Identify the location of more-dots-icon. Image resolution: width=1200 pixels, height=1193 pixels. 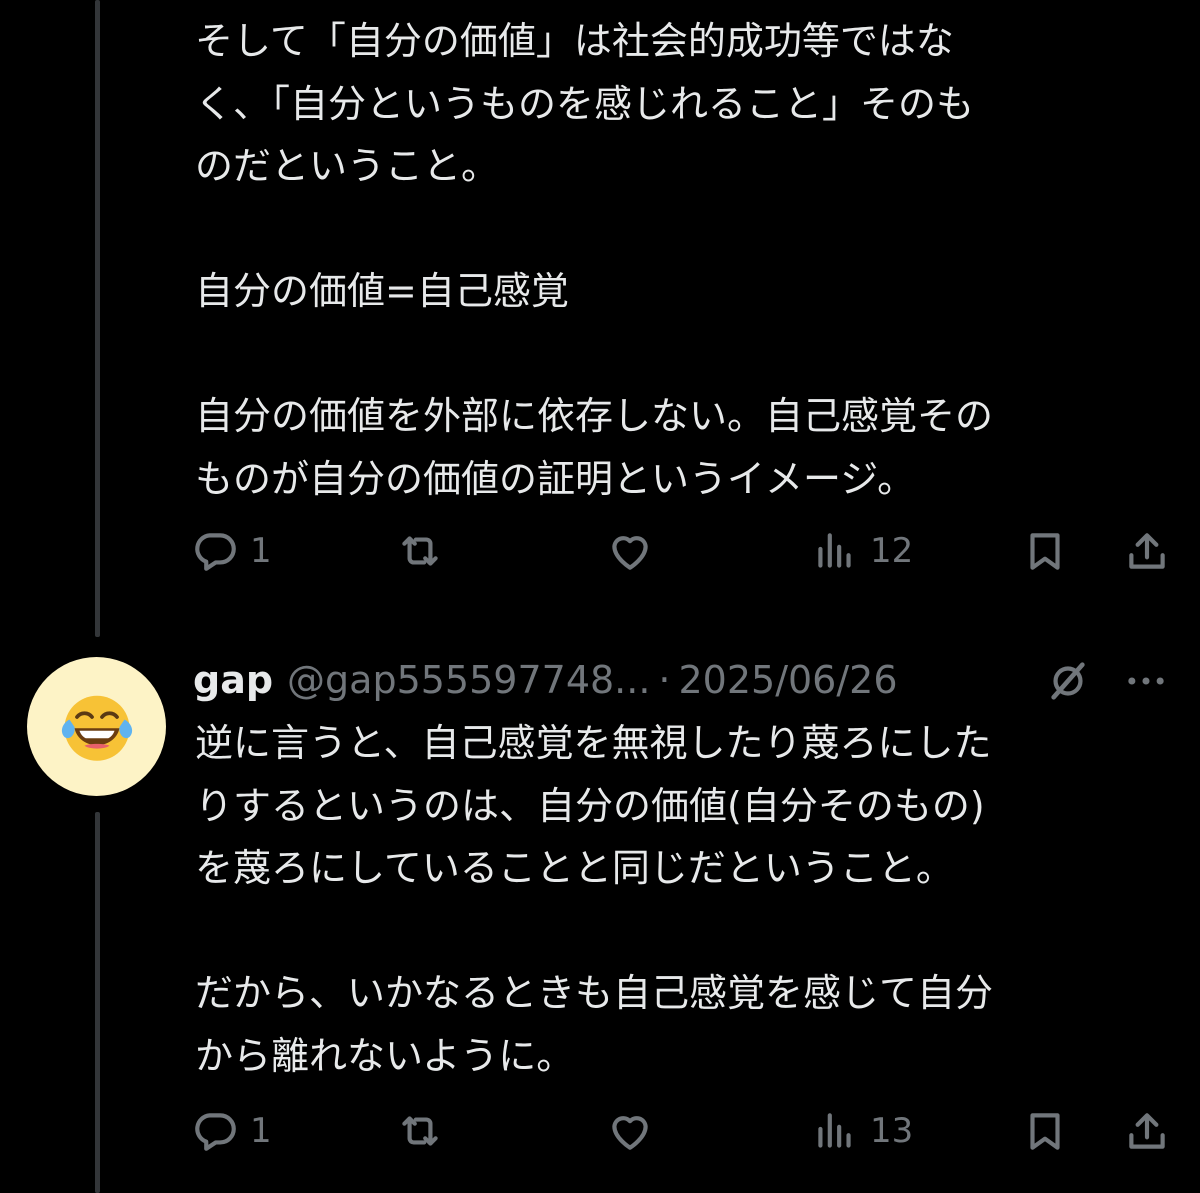
(1146, 681).